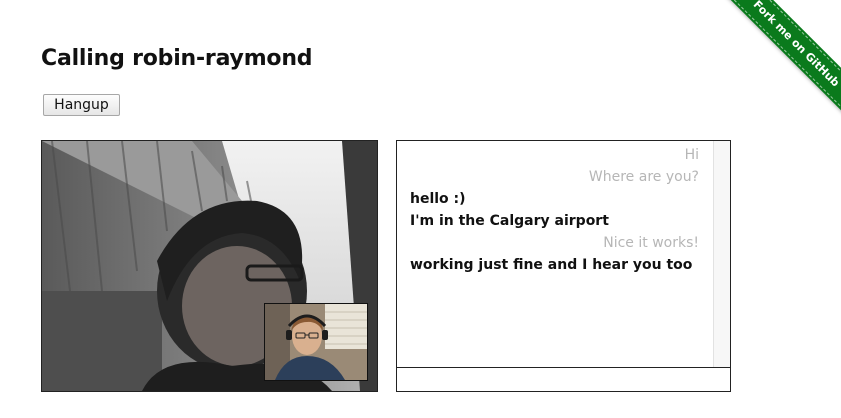 This screenshot has width=841, height=418. I want to click on chat-message-local: I'm in the Calgary airport, so click(509, 221).